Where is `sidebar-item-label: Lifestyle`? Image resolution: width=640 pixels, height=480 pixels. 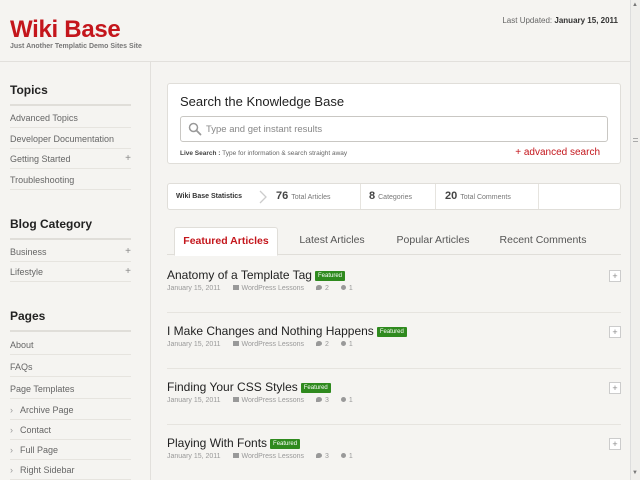
sidebar-item-label: Lifestyle is located at coordinates (27, 272).